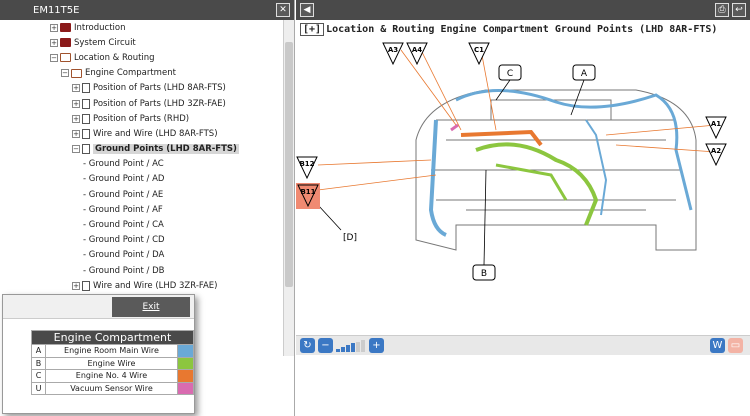  I want to click on tree-item-label: Wire and Wire (LHD 3ZR-FAE), so click(155, 285).